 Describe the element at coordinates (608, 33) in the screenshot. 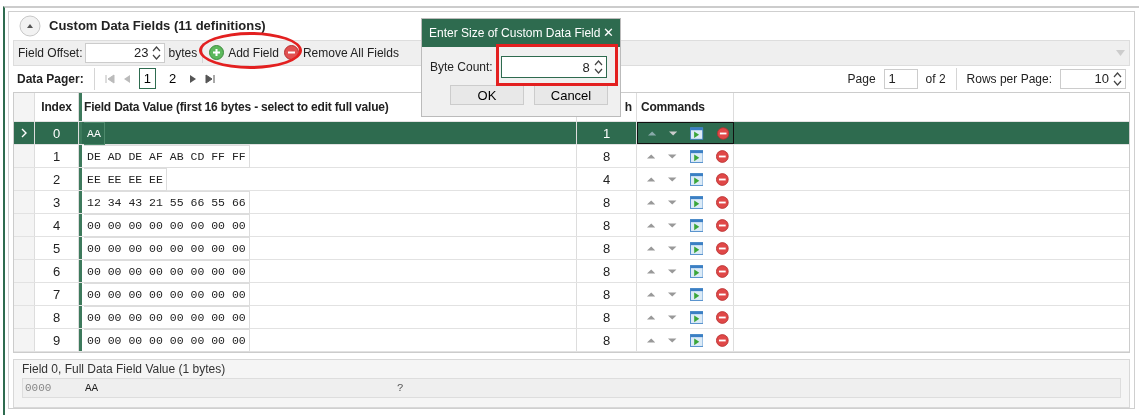

I see `close-button: ✕` at that location.